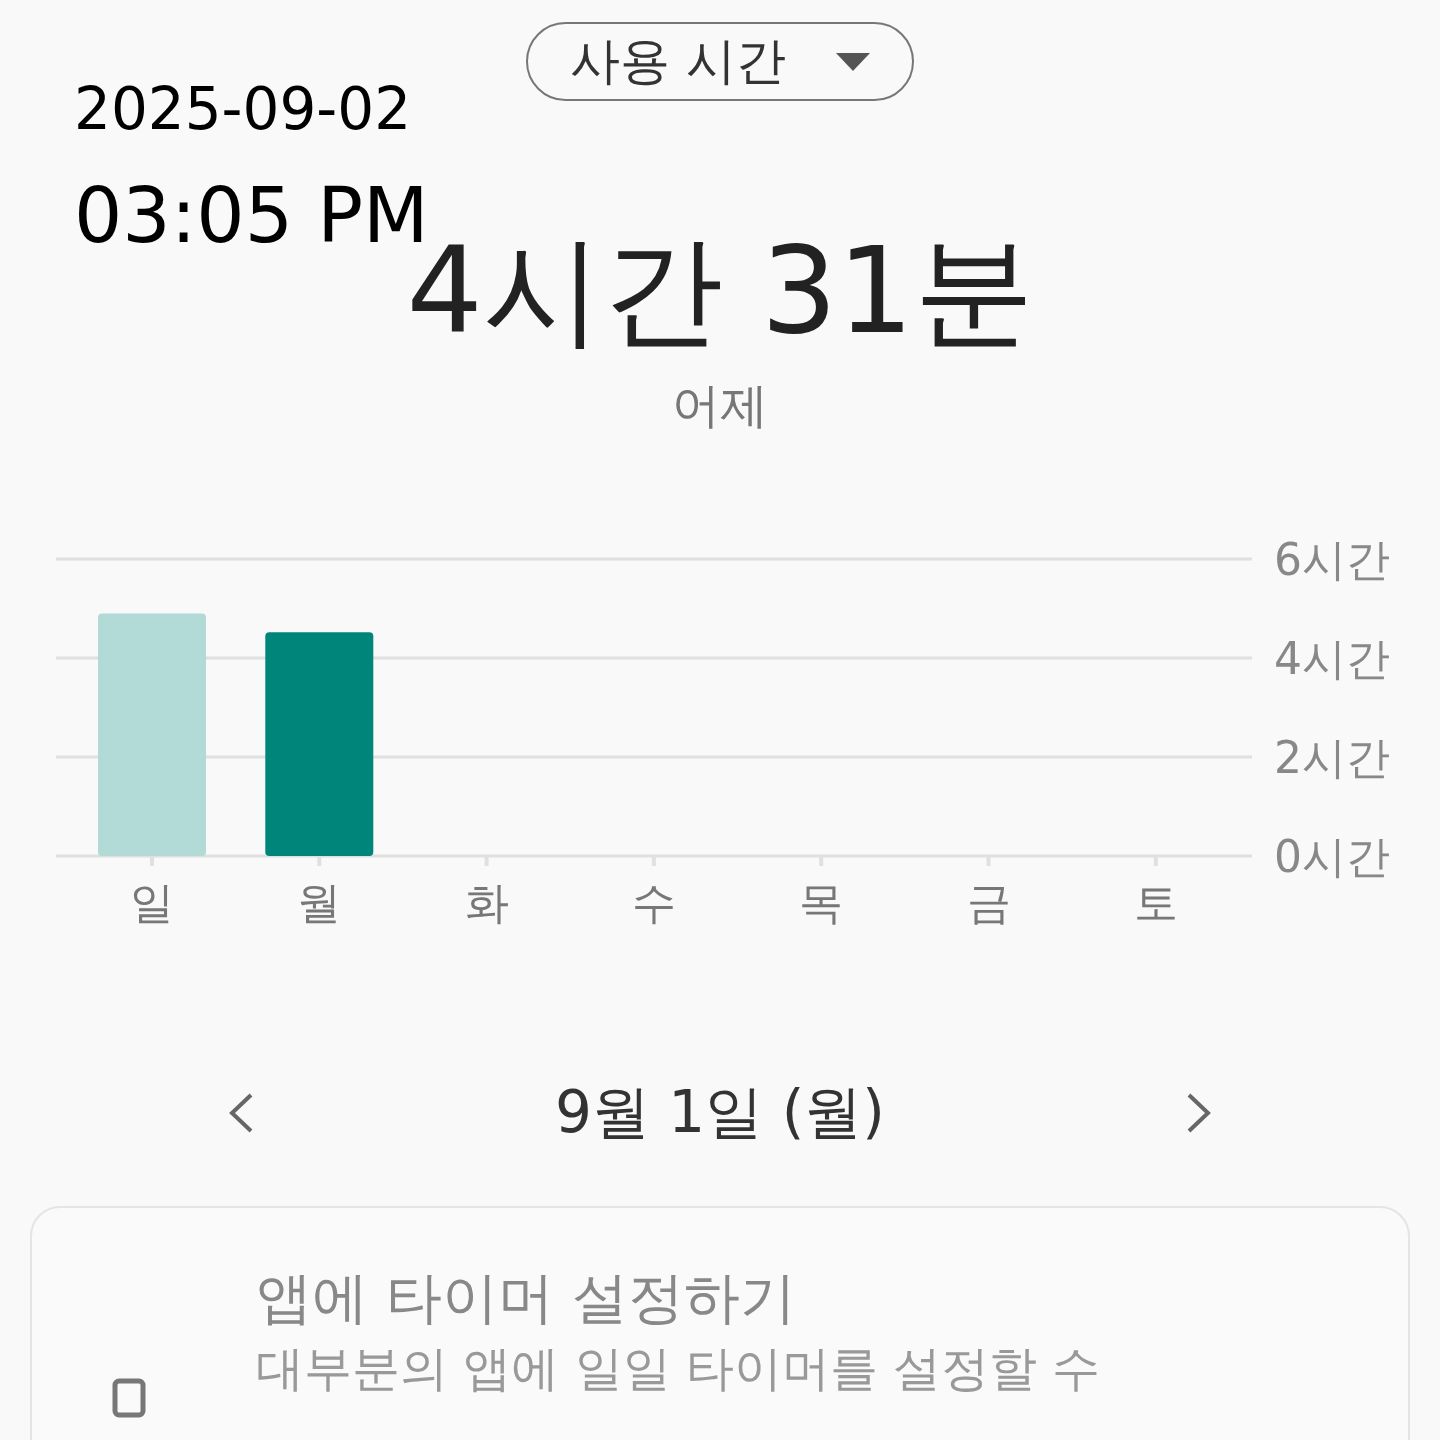  I want to click on selected-date: 9월 1일 (월), so click(720, 1112).